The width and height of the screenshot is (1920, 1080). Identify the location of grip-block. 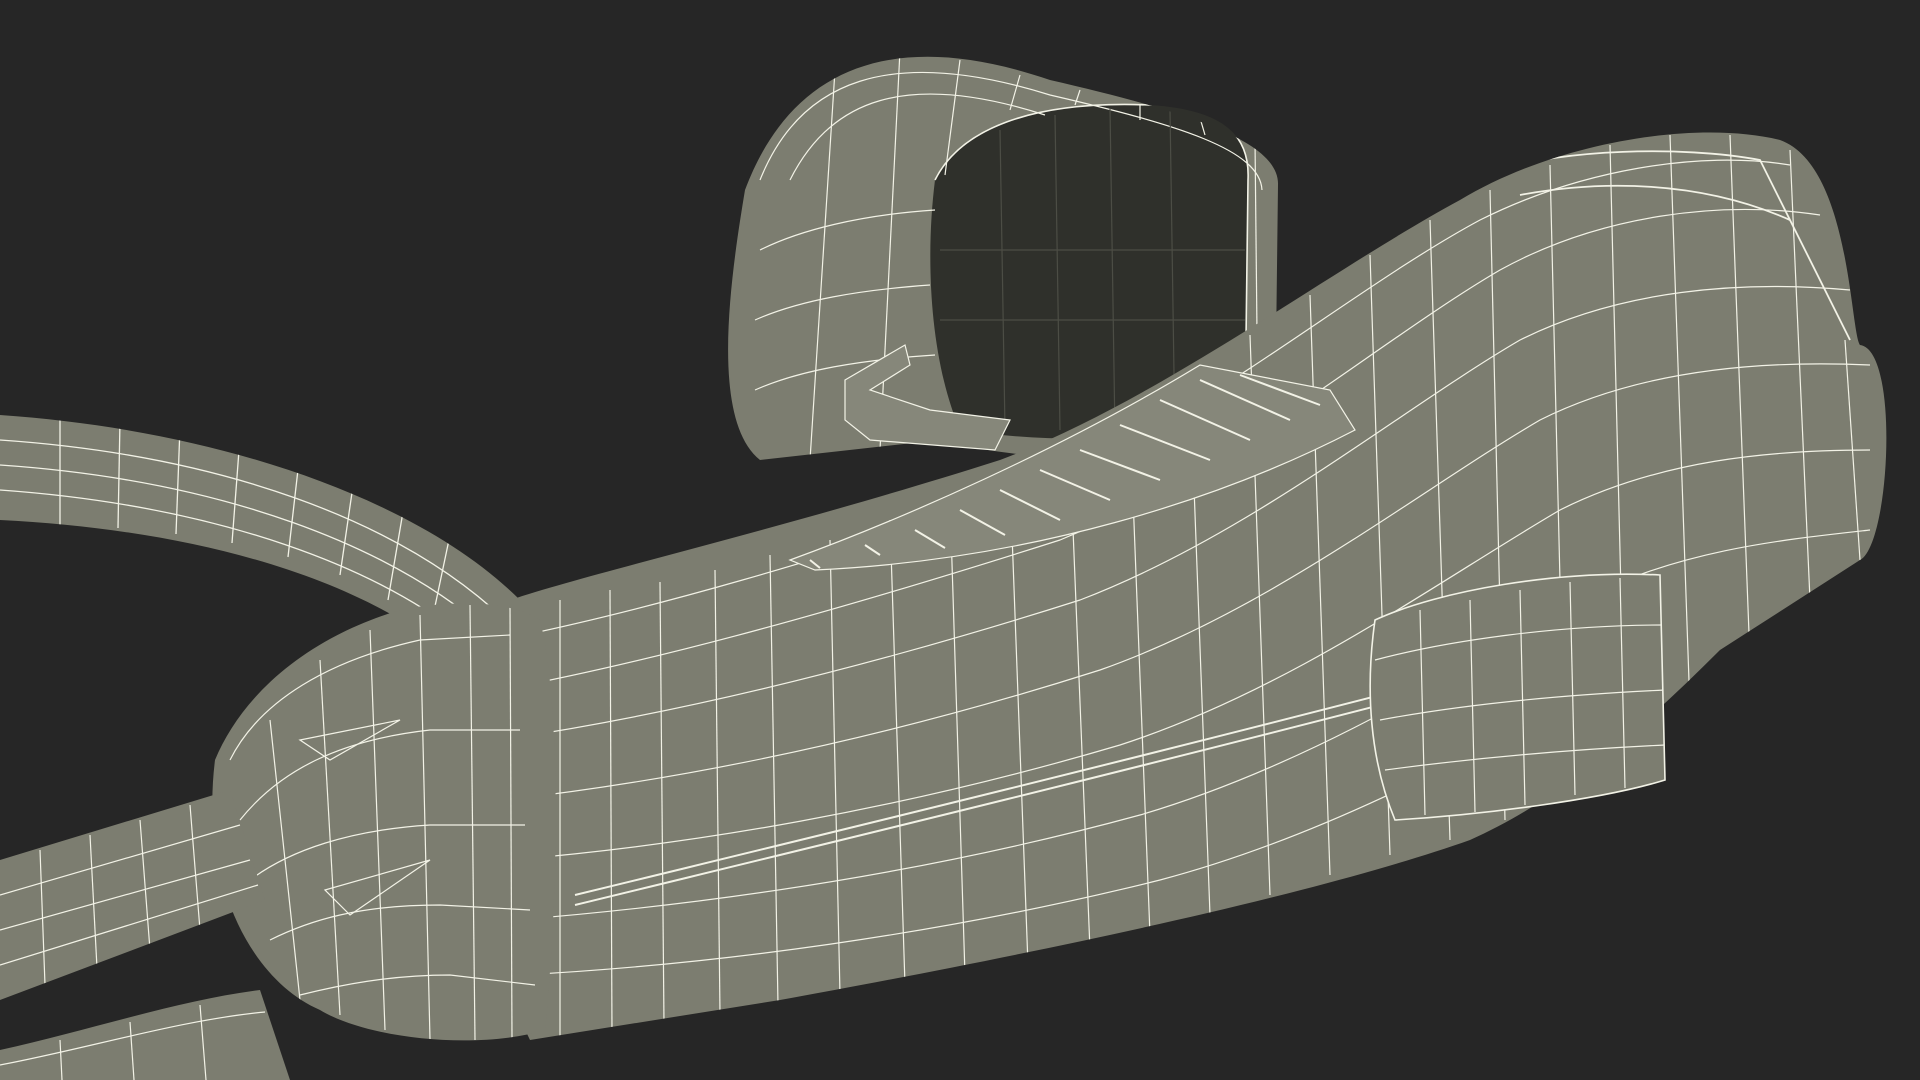
(1517, 697).